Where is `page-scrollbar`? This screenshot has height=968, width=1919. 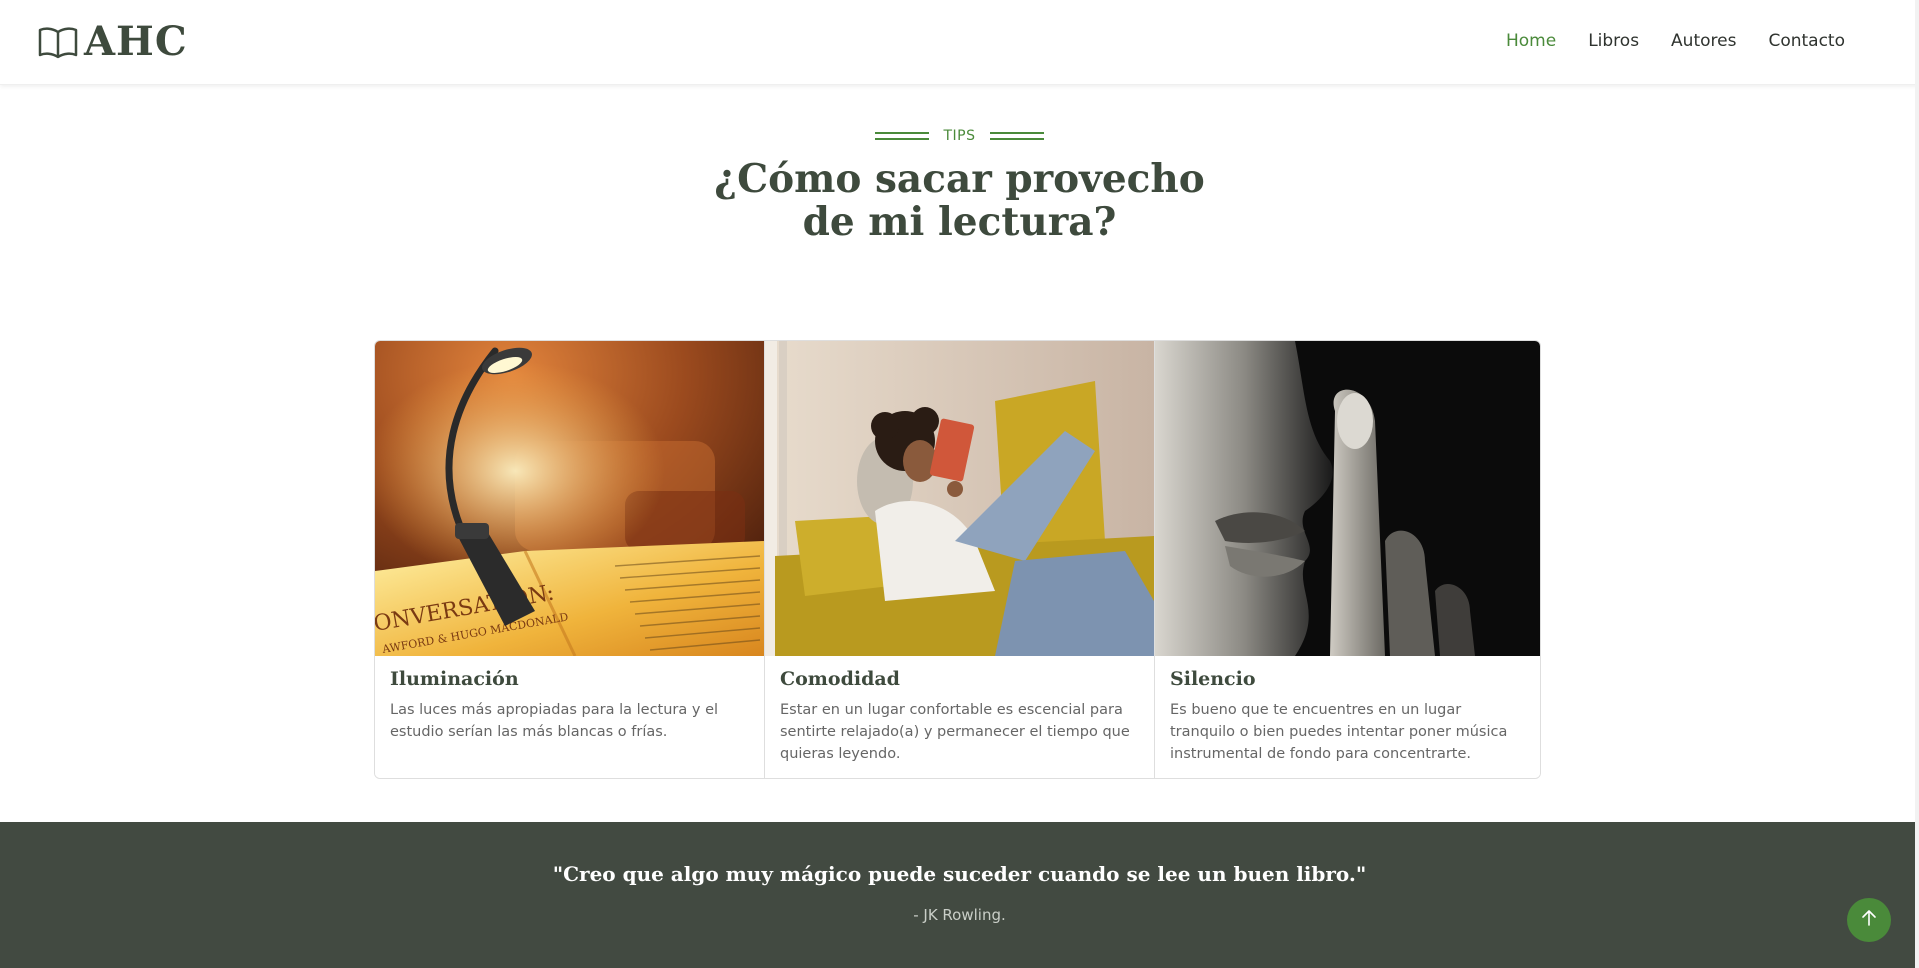 page-scrollbar is located at coordinates (1917, 484).